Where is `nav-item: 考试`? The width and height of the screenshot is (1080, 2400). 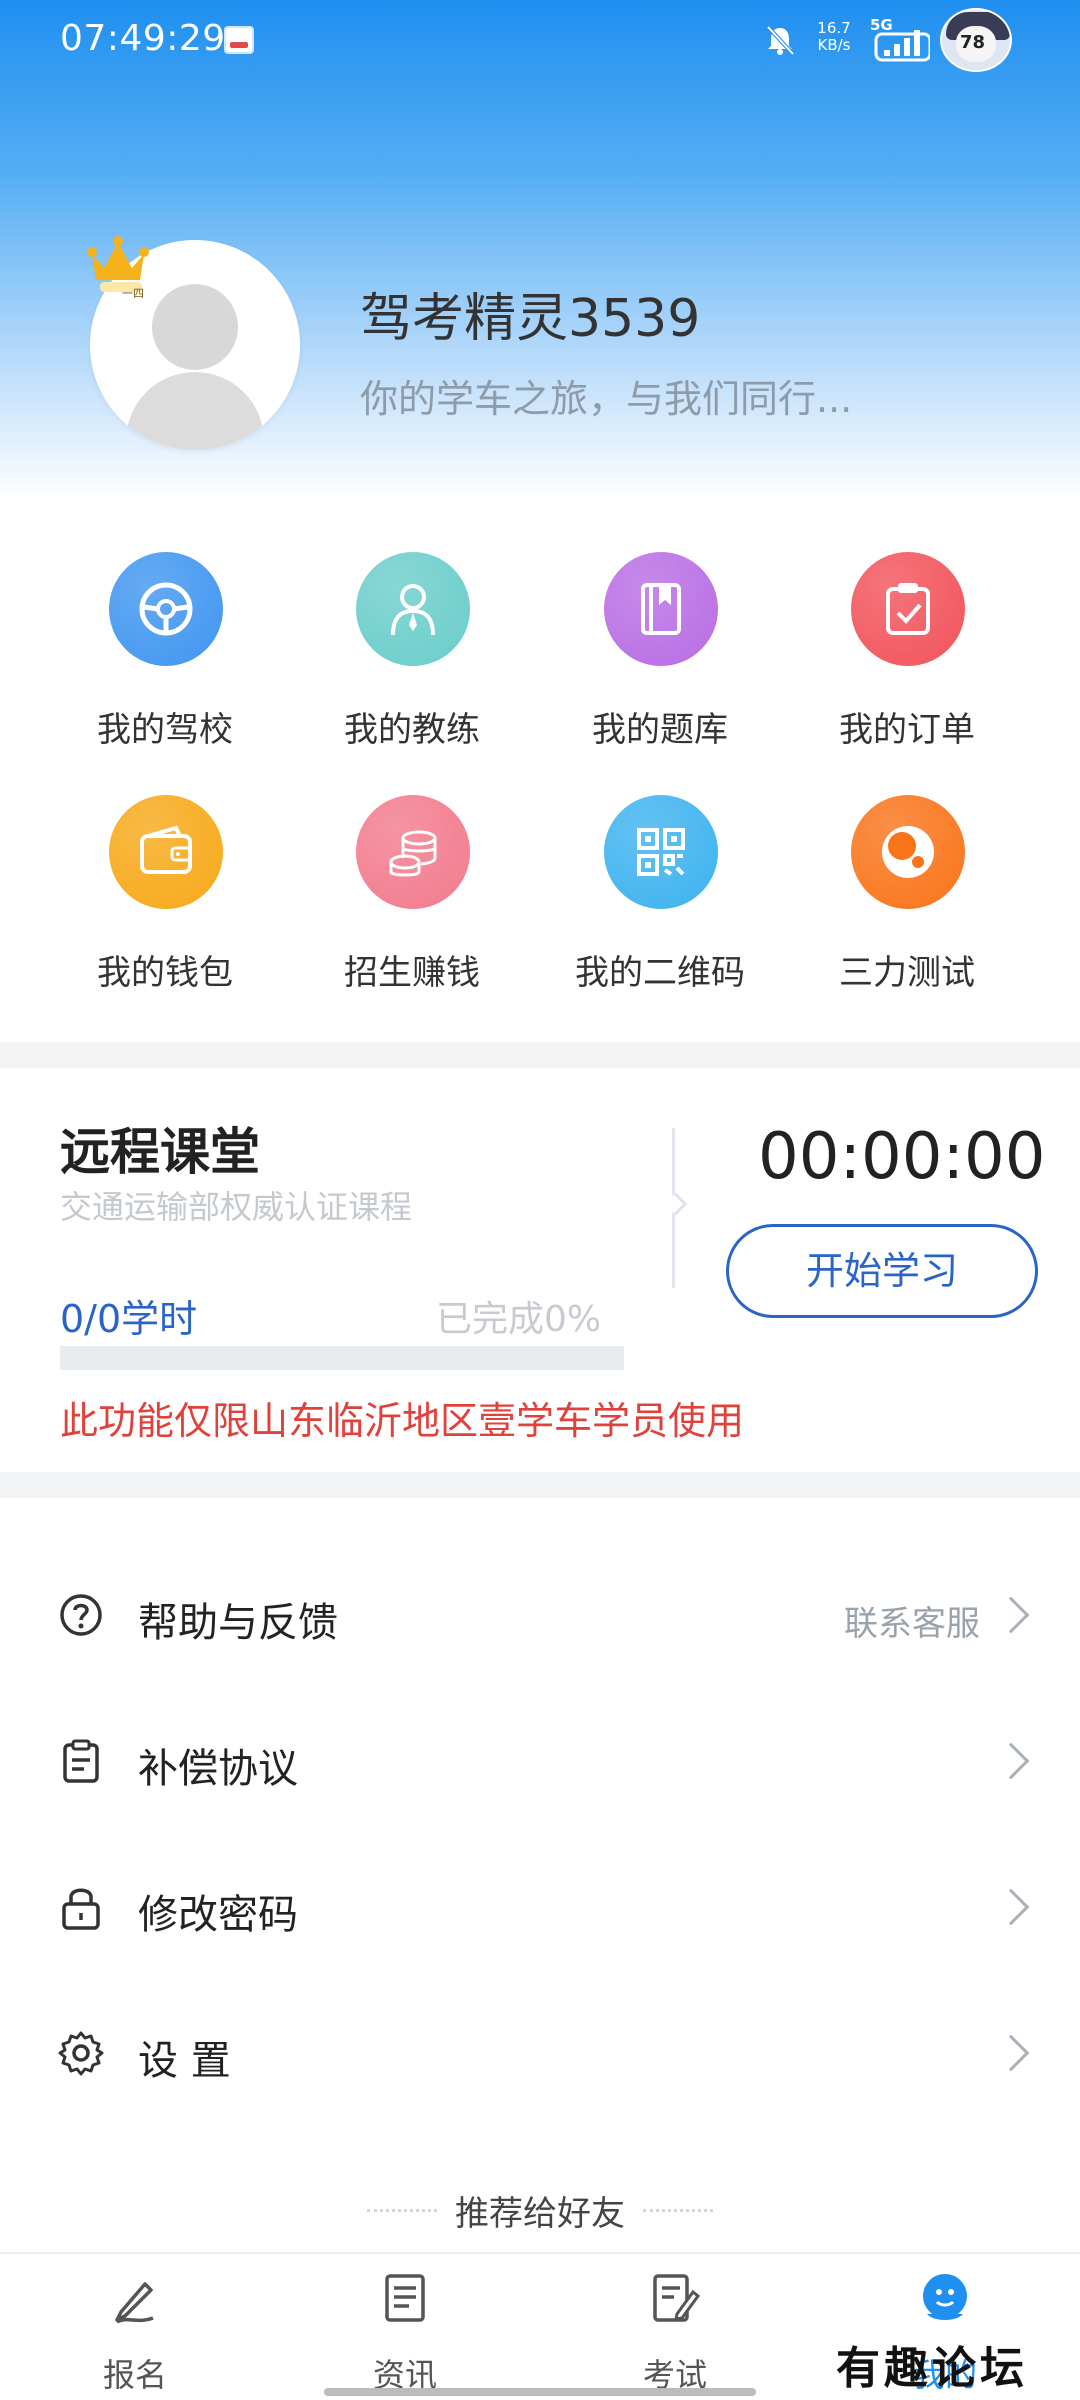
nav-item: 考试 is located at coordinates (675, 2327).